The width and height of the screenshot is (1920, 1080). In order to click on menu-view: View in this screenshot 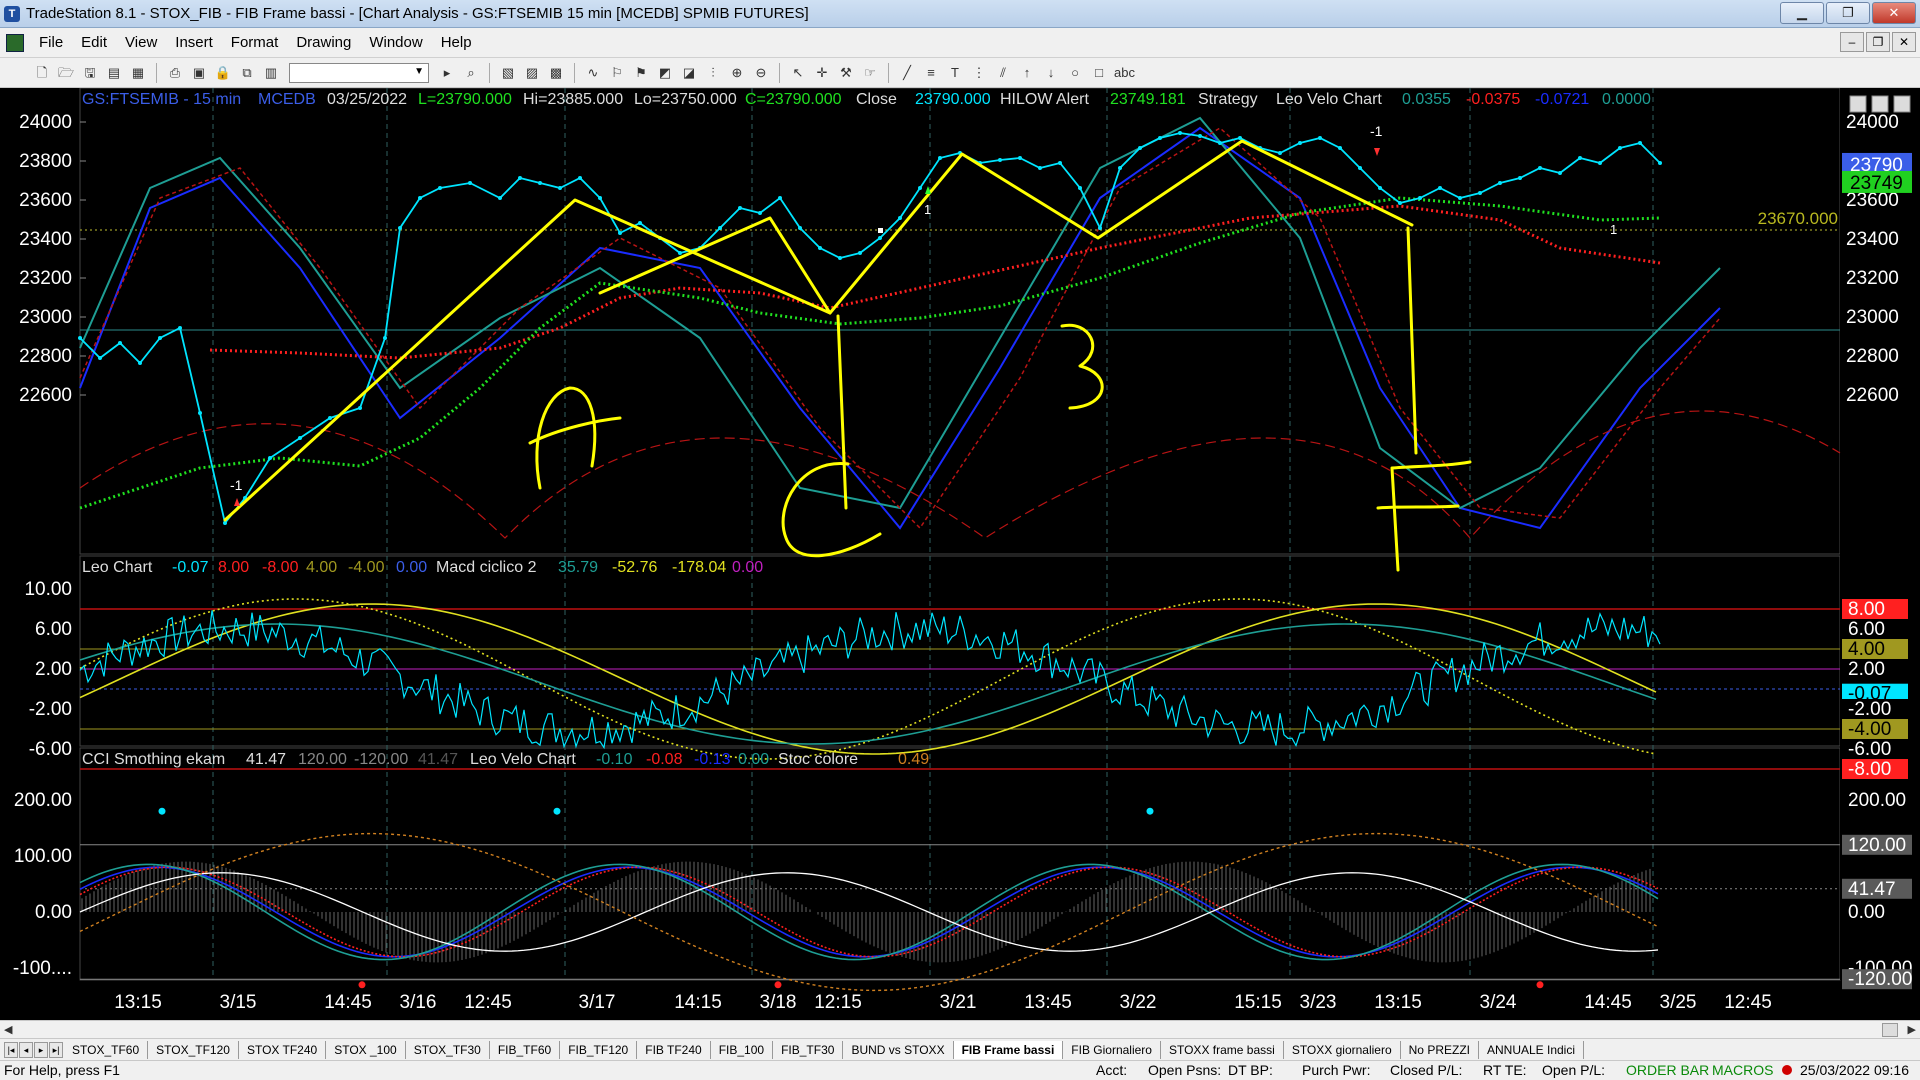, I will do `click(141, 42)`.